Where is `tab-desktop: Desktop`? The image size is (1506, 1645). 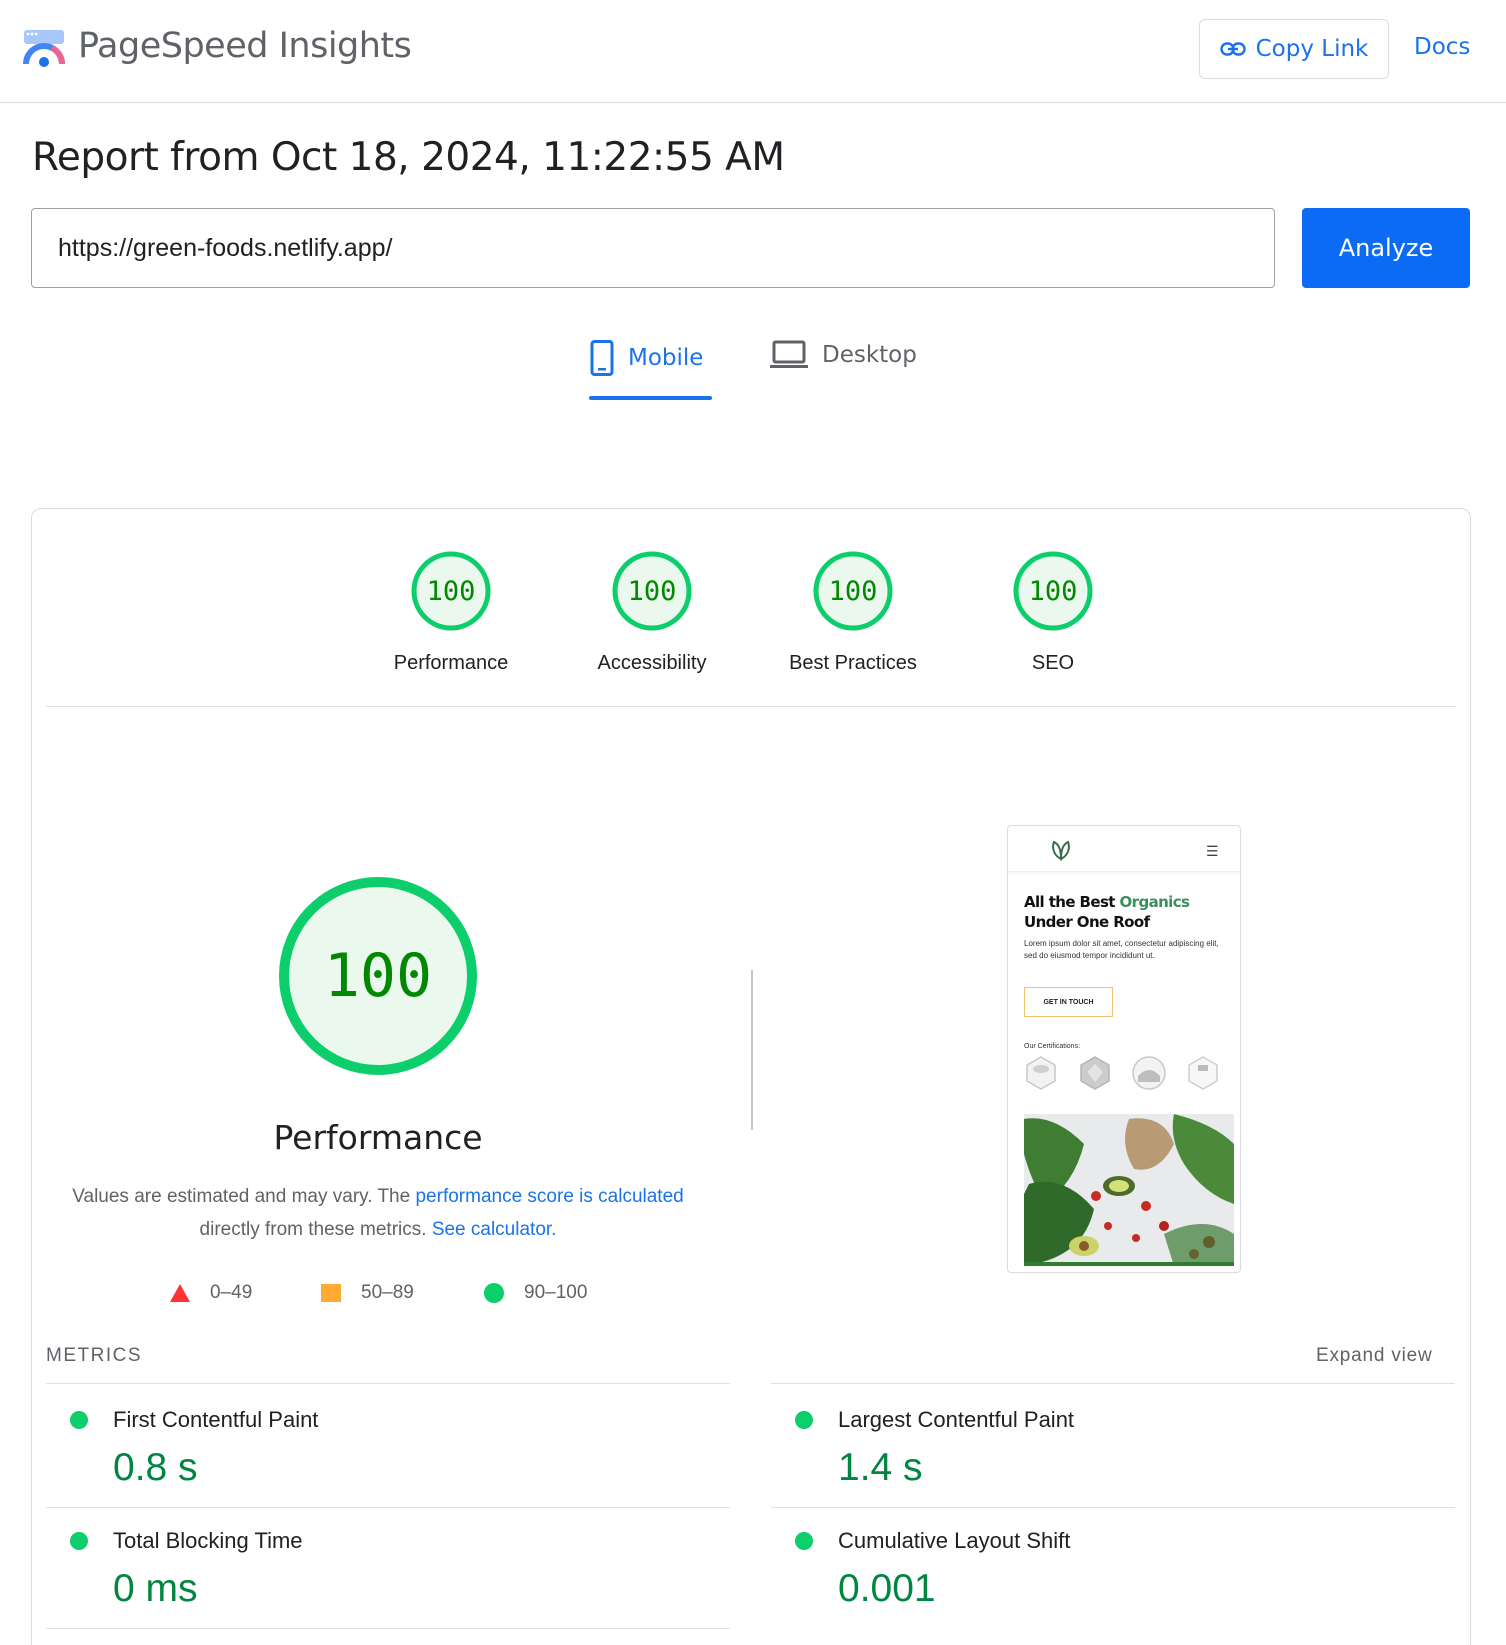
tab-desktop: Desktop is located at coordinates (843, 355).